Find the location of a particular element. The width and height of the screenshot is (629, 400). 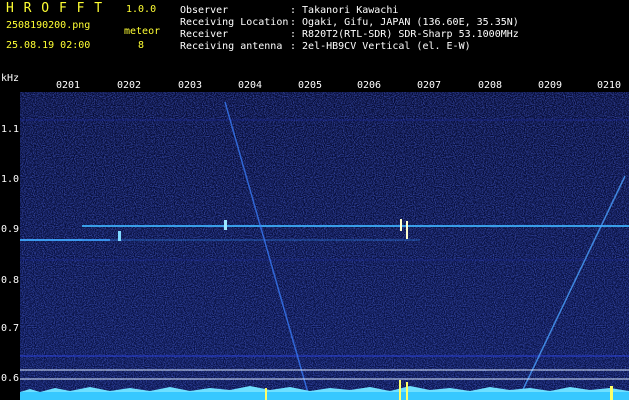

y-tick-label: 0.8 is located at coordinates (10, 280).